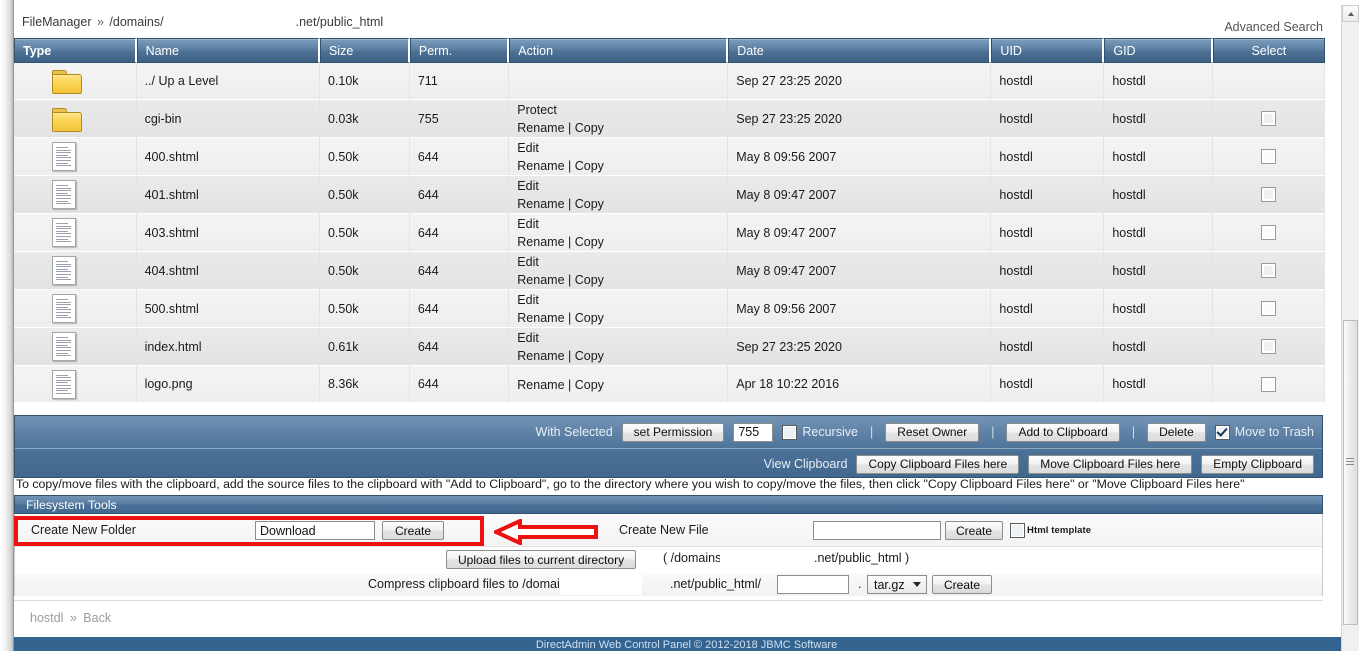 This screenshot has width=1359, height=651. Describe the element at coordinates (1063, 432) in the screenshot. I see `add-to-clipboard-button: Add to Clipboard` at that location.